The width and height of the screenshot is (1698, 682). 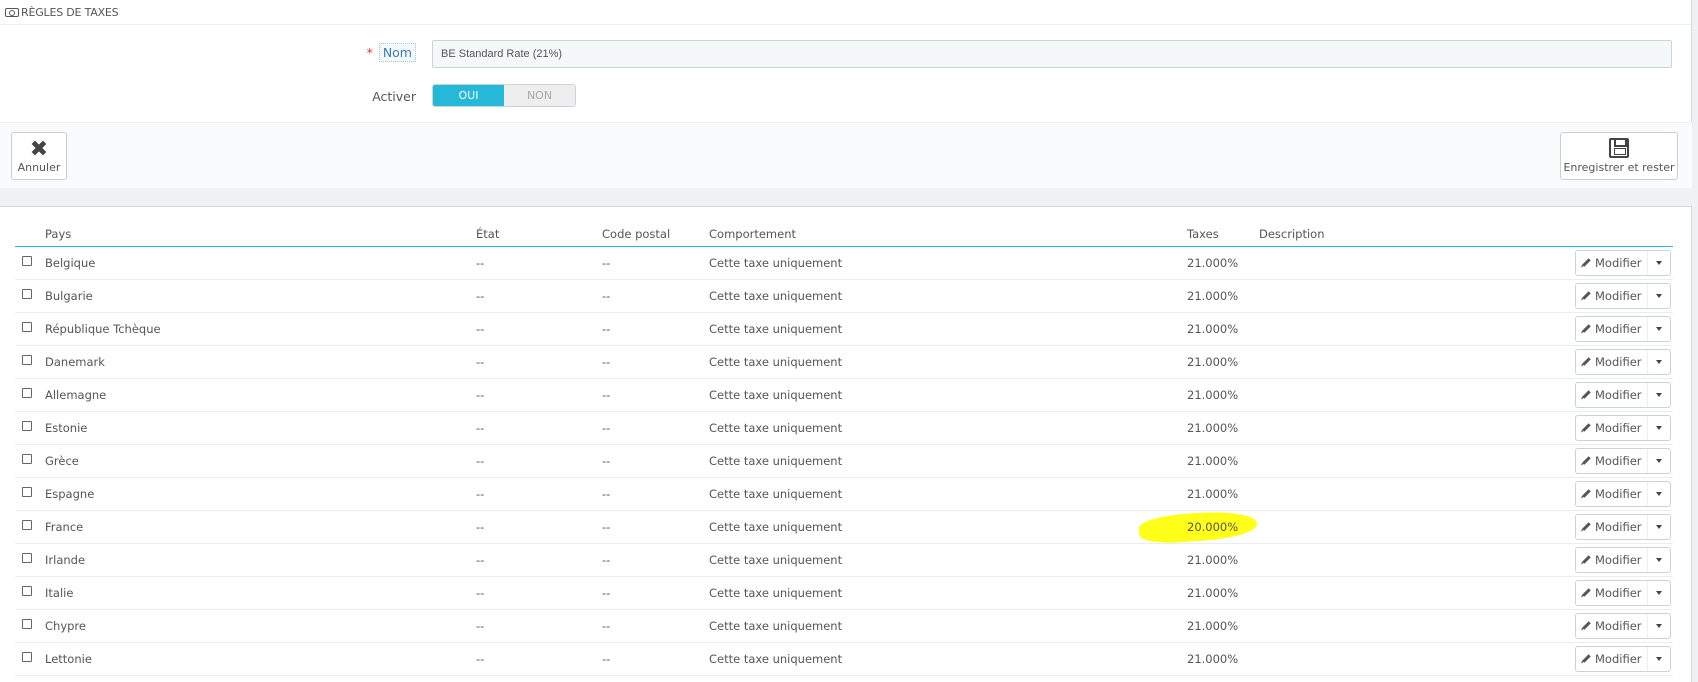 I want to click on header-taxes: Taxes, so click(x=1223, y=235).